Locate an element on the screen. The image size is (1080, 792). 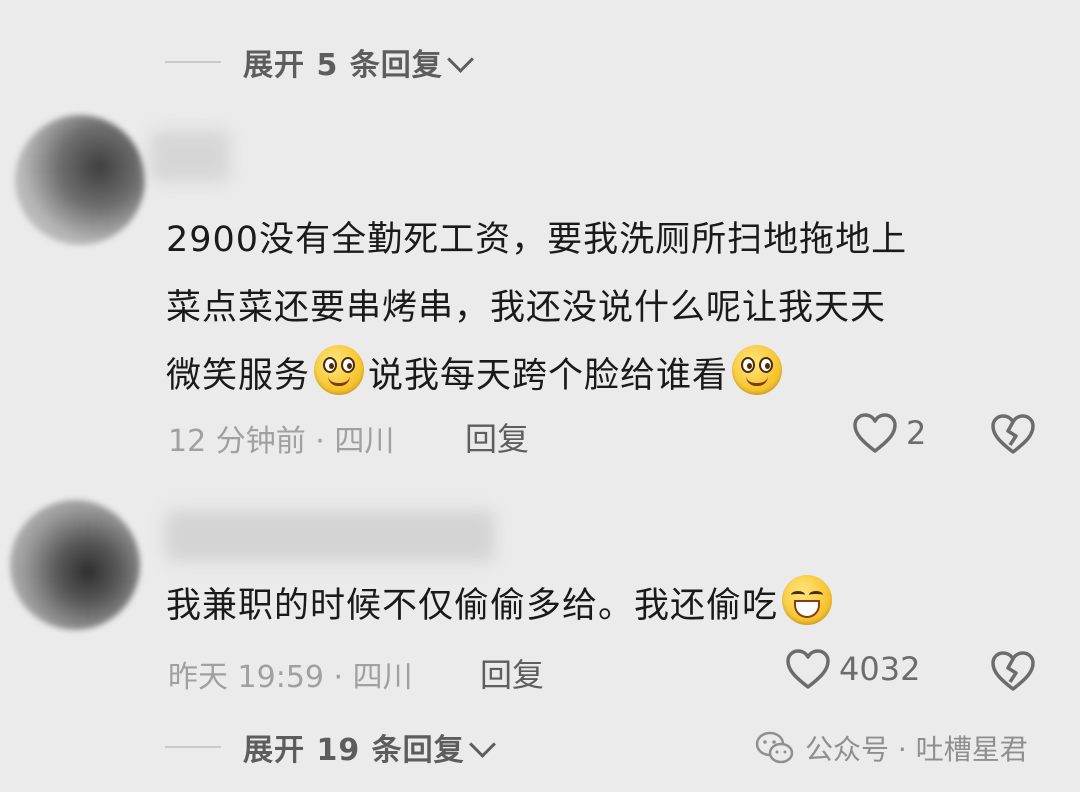
comment-meta: 12 分钟前 · 四川 is located at coordinates (281, 438).